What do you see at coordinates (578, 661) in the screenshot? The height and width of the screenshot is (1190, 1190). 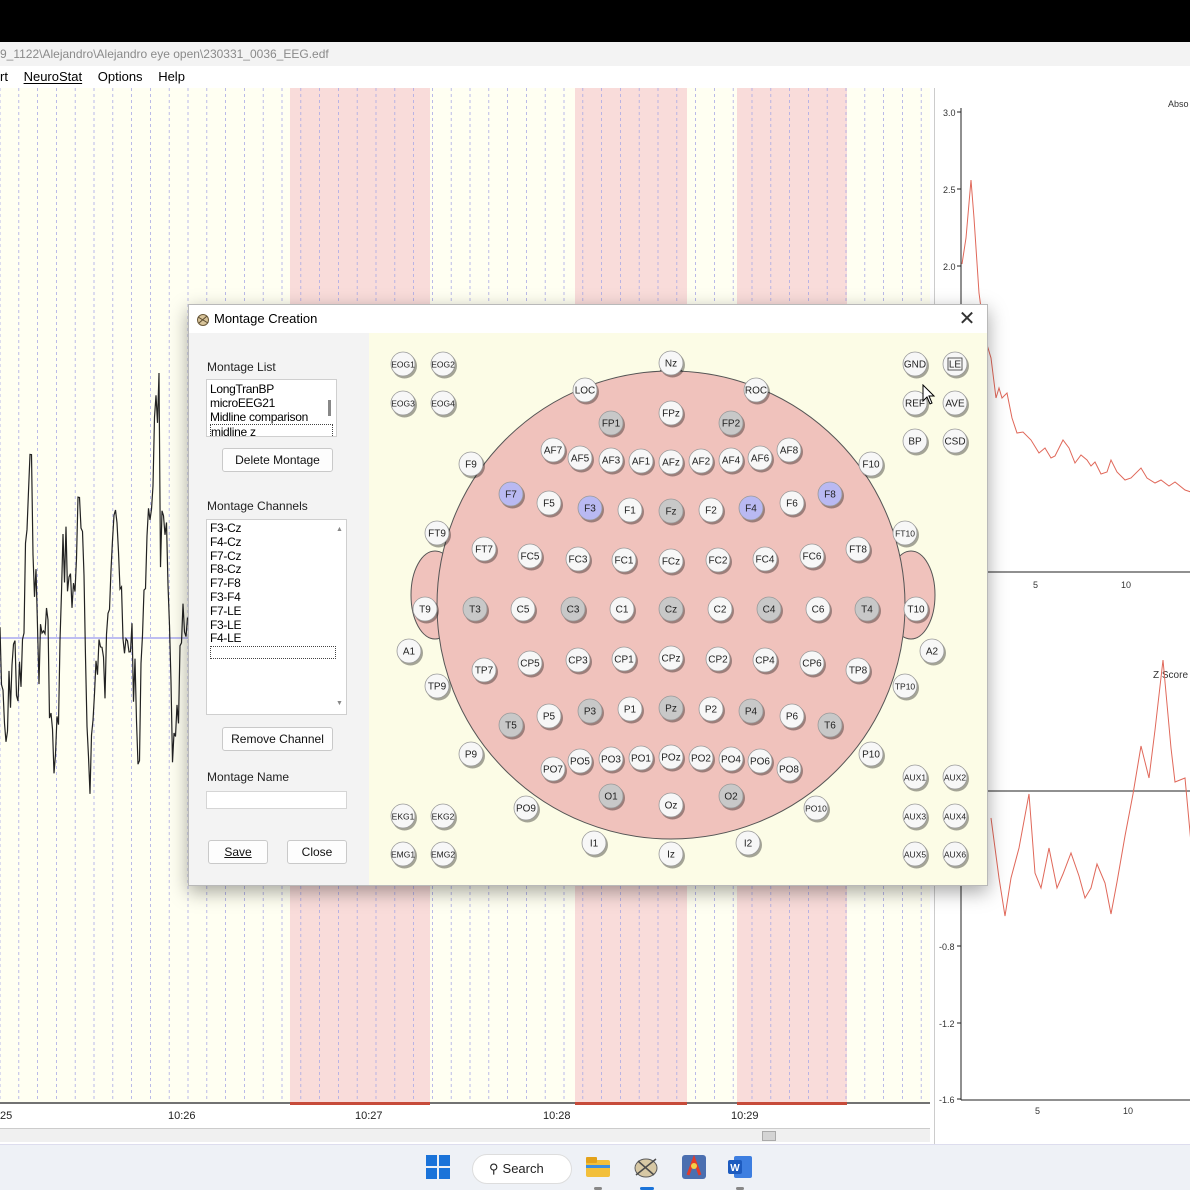 I see `electrode-label: CP3` at bounding box center [578, 661].